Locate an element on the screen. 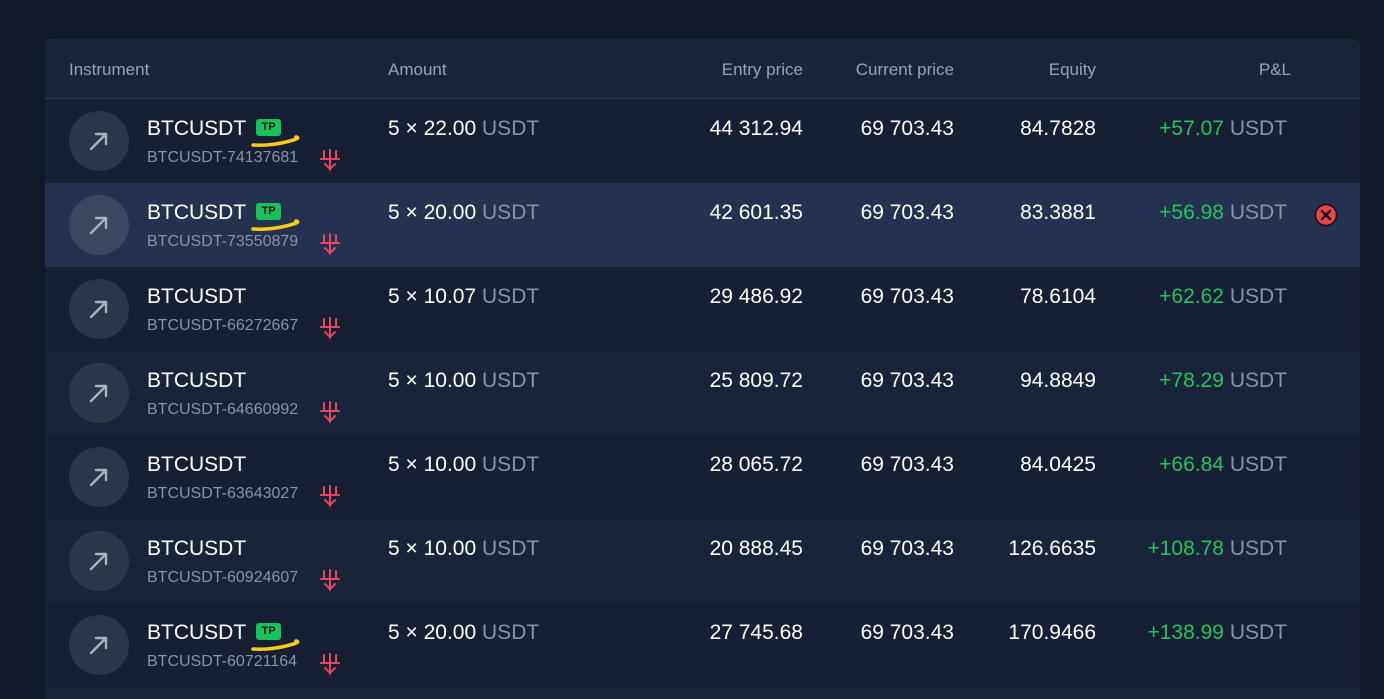  pnl-cell: +56.98 USDT is located at coordinates (1223, 213).